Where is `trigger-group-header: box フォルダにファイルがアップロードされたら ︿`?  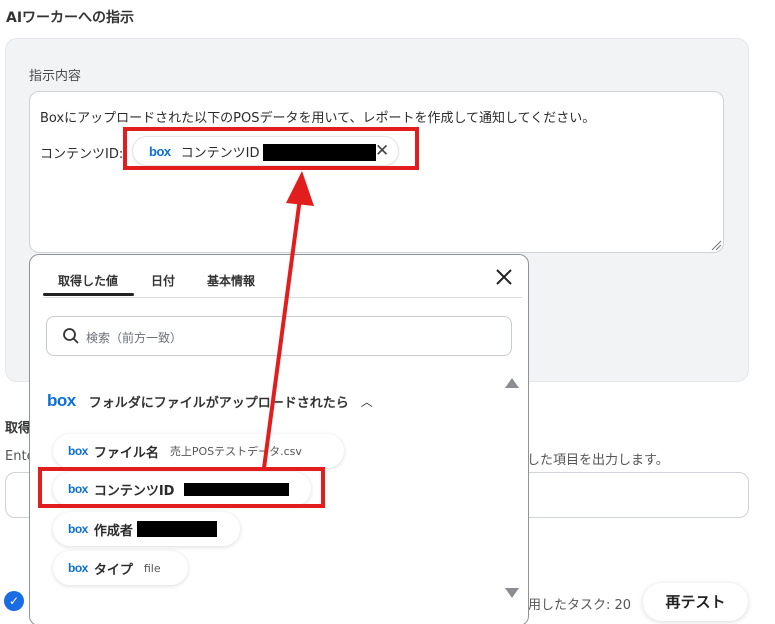
trigger-group-header: box フォルダにファイルがアップロードされたら ︿ is located at coordinates (210, 401).